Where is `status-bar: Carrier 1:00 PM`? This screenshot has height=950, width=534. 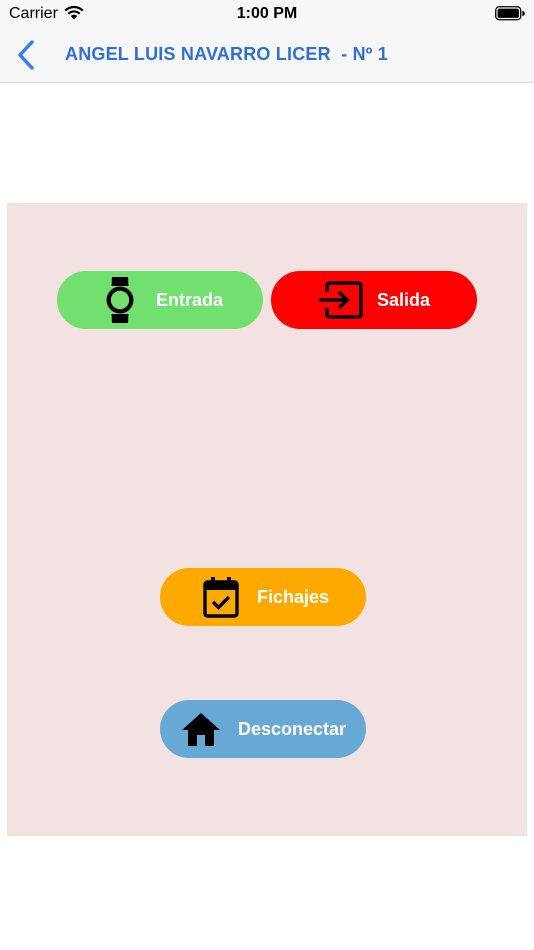
status-bar: Carrier 1:00 PM is located at coordinates (267, 14).